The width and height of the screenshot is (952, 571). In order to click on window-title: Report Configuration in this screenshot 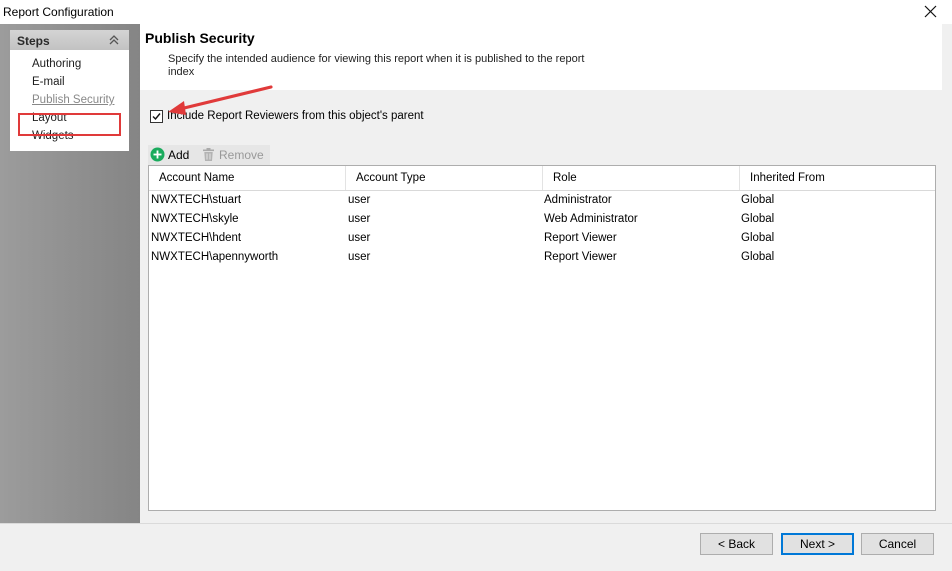, I will do `click(58, 12)`.